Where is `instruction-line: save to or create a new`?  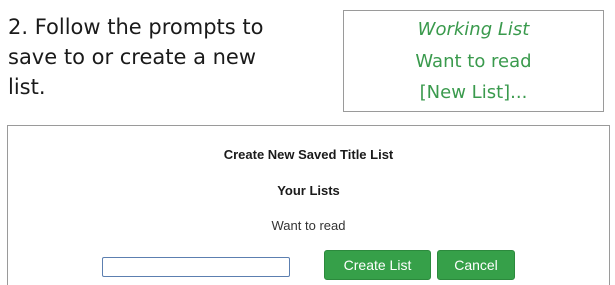 instruction-line: save to or create a new is located at coordinates (132, 57).